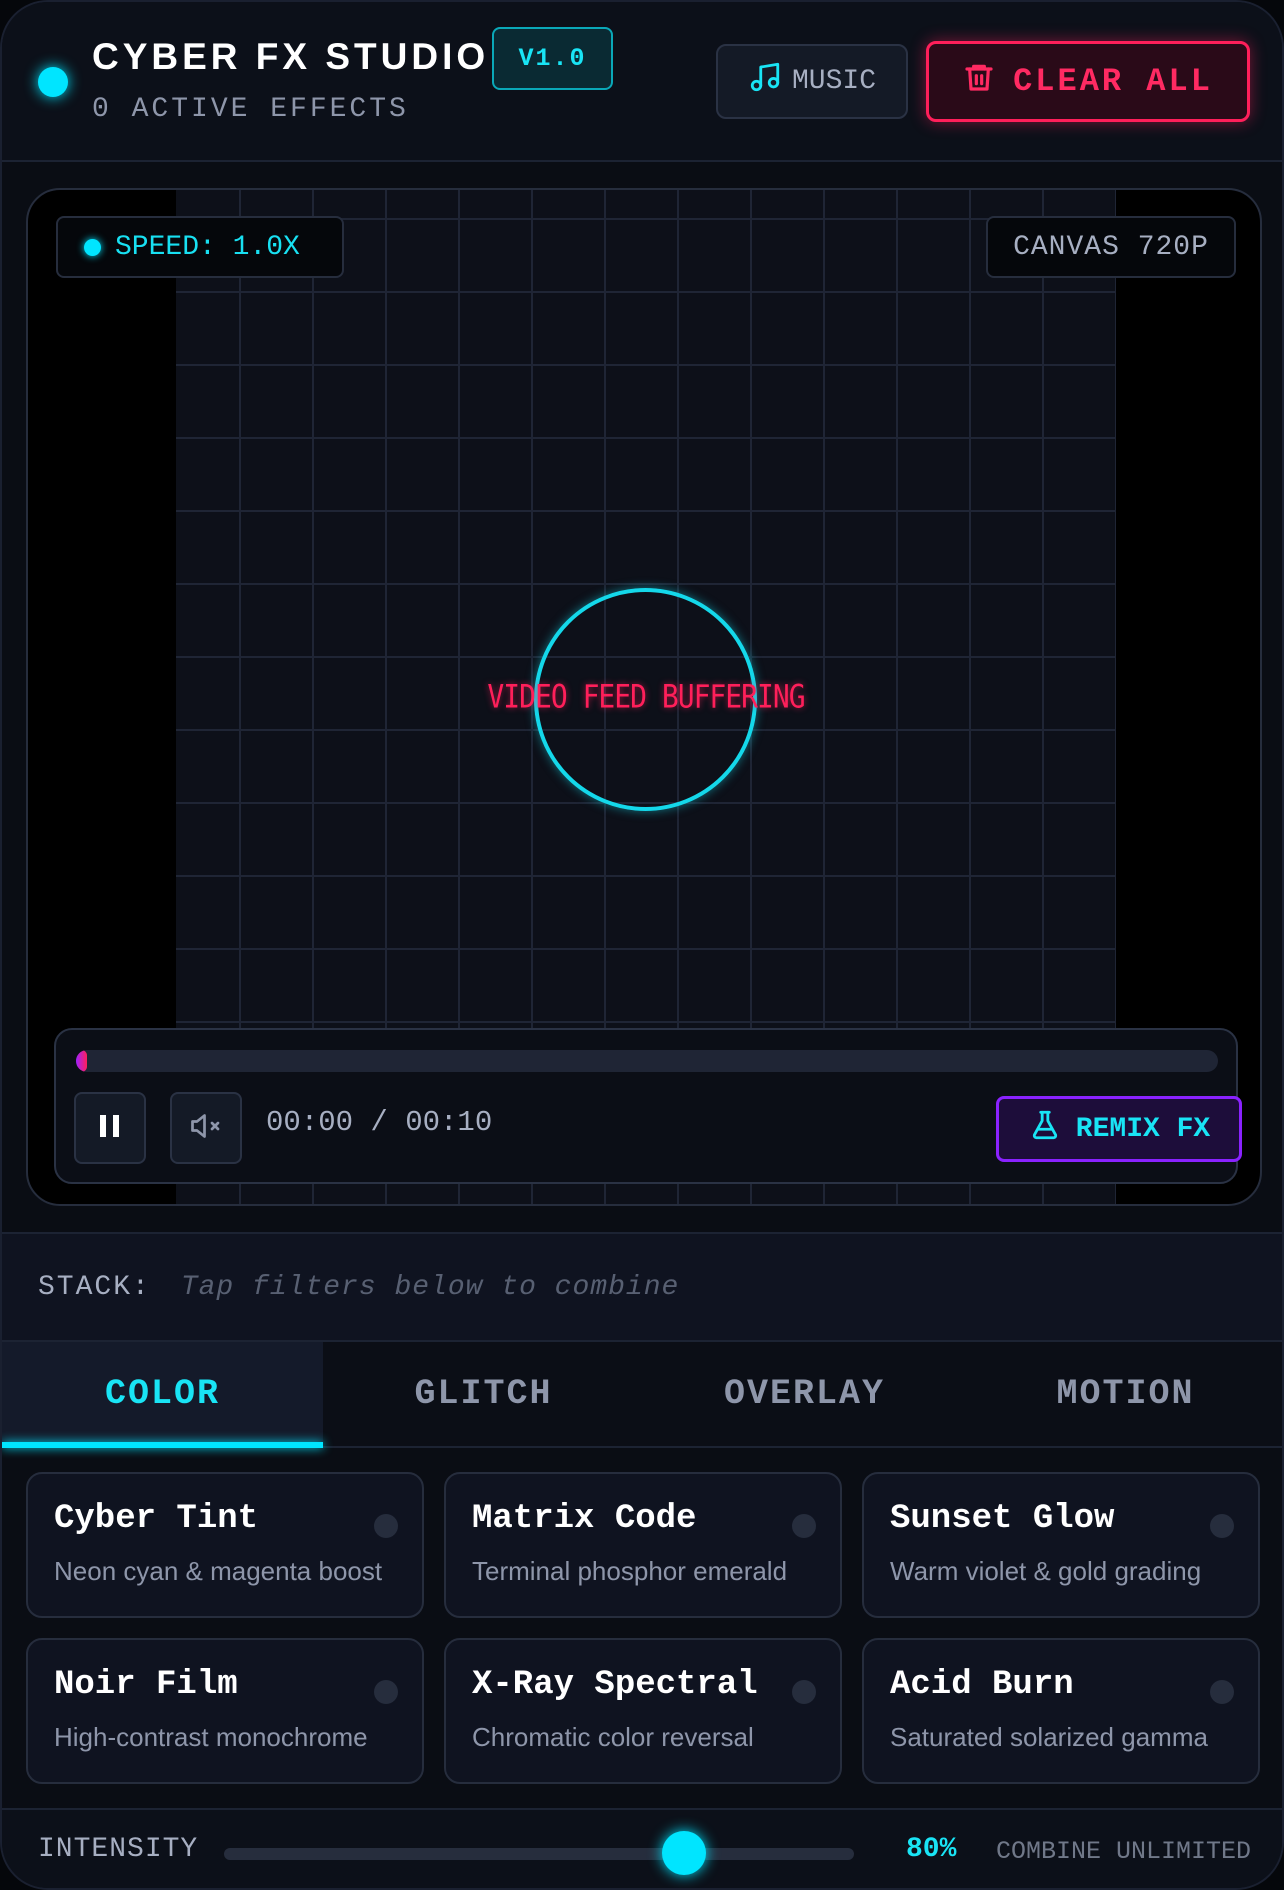 The height and width of the screenshot is (1890, 1284). What do you see at coordinates (225, 1545) in the screenshot?
I see `effect-card-cyber-tint: Cyber Tint Neon cyan & magenta boost` at bounding box center [225, 1545].